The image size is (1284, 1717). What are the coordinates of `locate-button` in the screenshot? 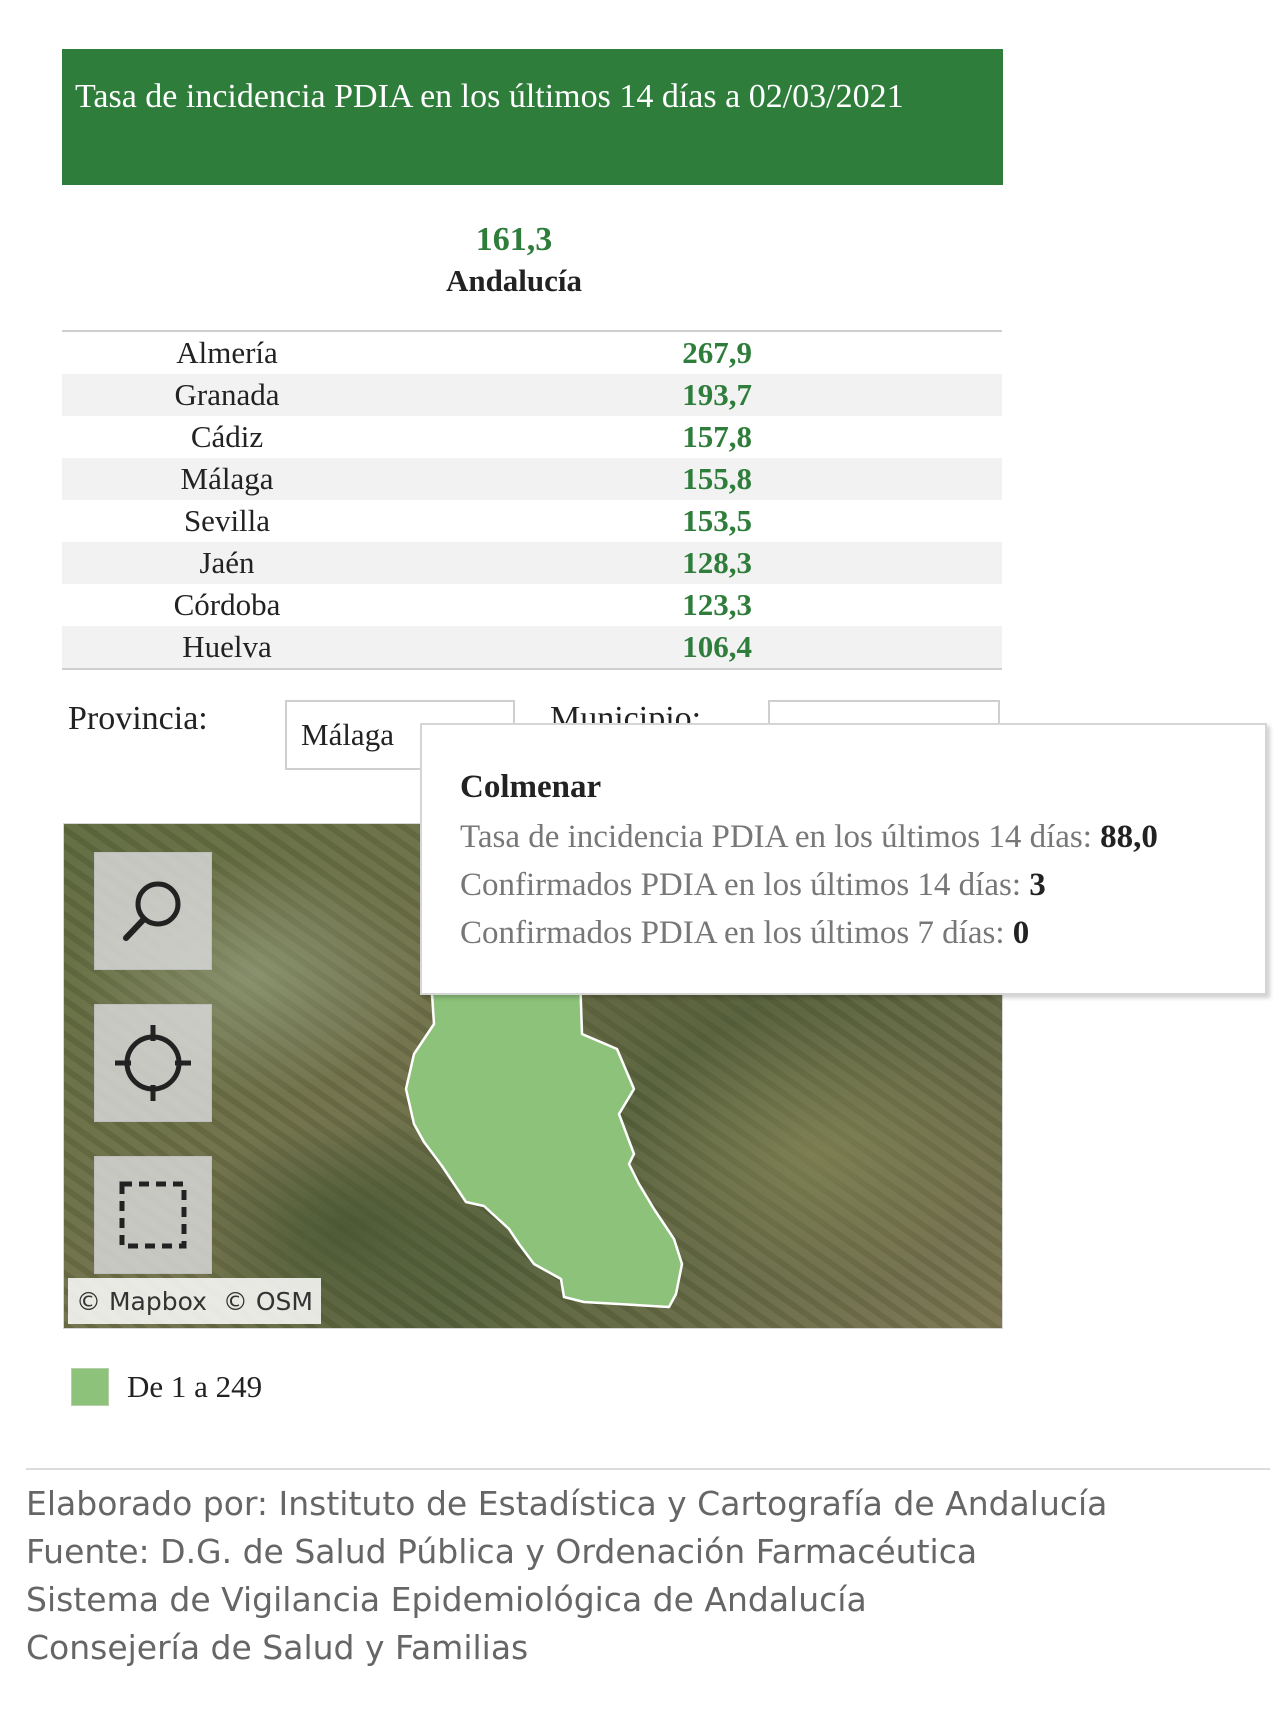 It's located at (153, 1063).